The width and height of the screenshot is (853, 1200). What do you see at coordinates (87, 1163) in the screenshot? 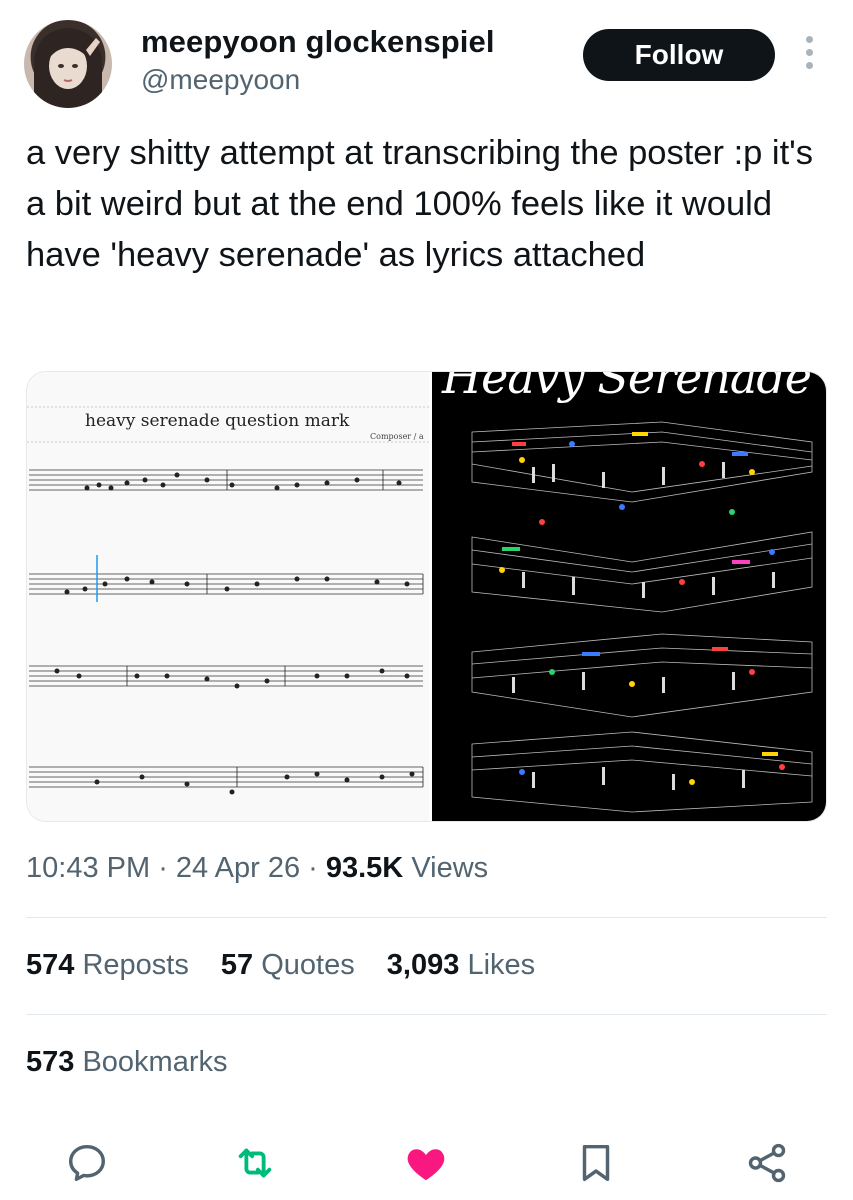
I see `reply-icon` at bounding box center [87, 1163].